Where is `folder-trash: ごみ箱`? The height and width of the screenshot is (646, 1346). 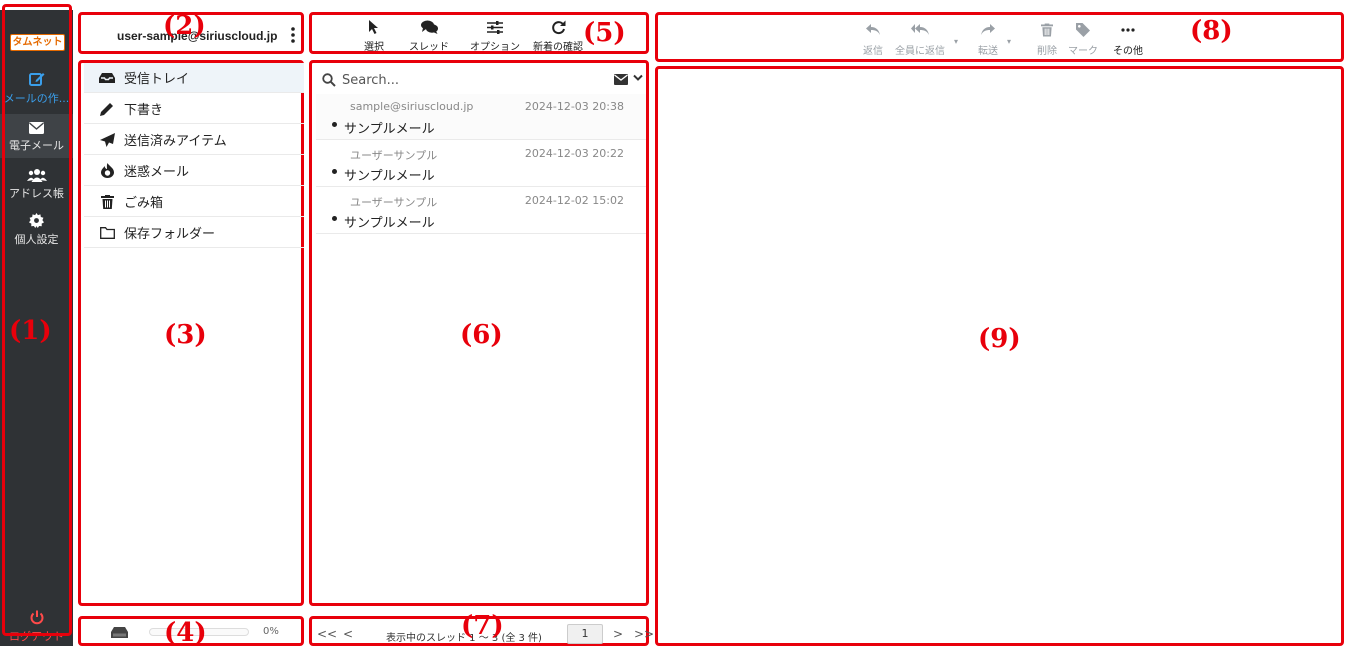 folder-trash: ごみ箱 is located at coordinates (194, 202).